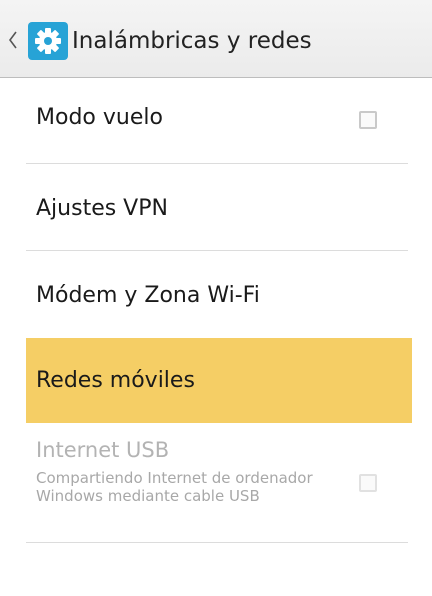 Image resolution: width=432 pixels, height=596 pixels. Describe the element at coordinates (115, 380) in the screenshot. I see `list-item-label: Redes móviles` at that location.